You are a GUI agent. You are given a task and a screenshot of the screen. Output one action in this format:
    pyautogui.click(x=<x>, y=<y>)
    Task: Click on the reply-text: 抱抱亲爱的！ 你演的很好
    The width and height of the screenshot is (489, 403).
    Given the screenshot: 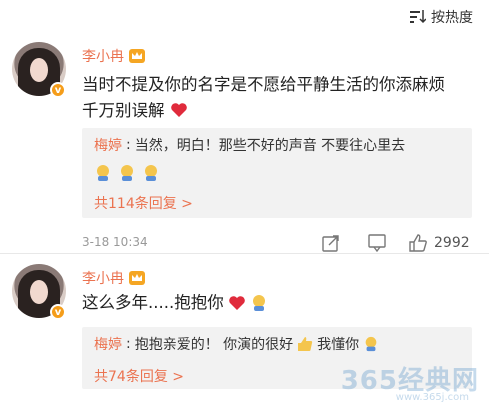 What is the action you would take?
    pyautogui.click(x=214, y=345)
    